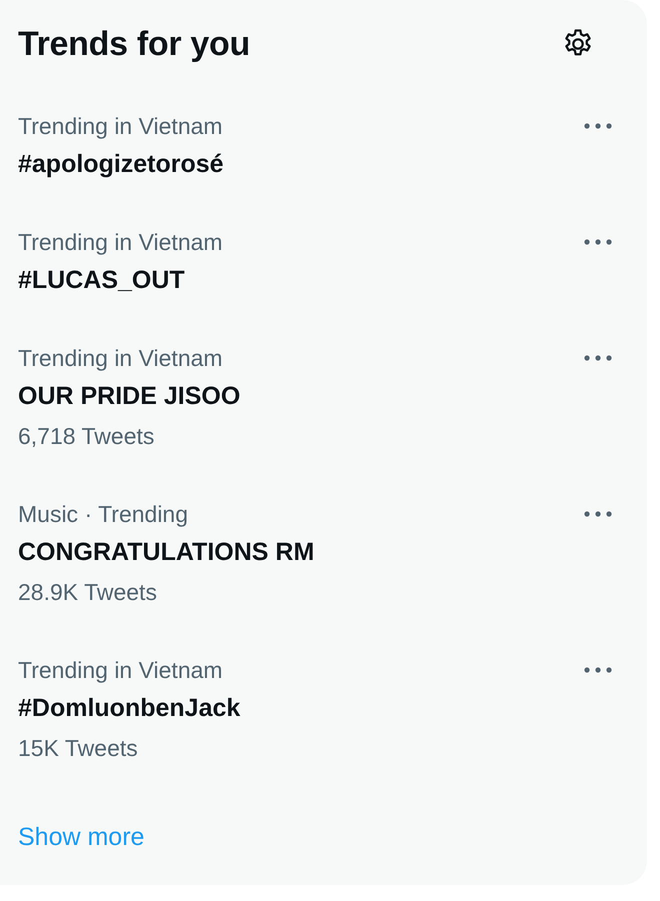  I want to click on trend-name: #apologizetorosé, so click(121, 164).